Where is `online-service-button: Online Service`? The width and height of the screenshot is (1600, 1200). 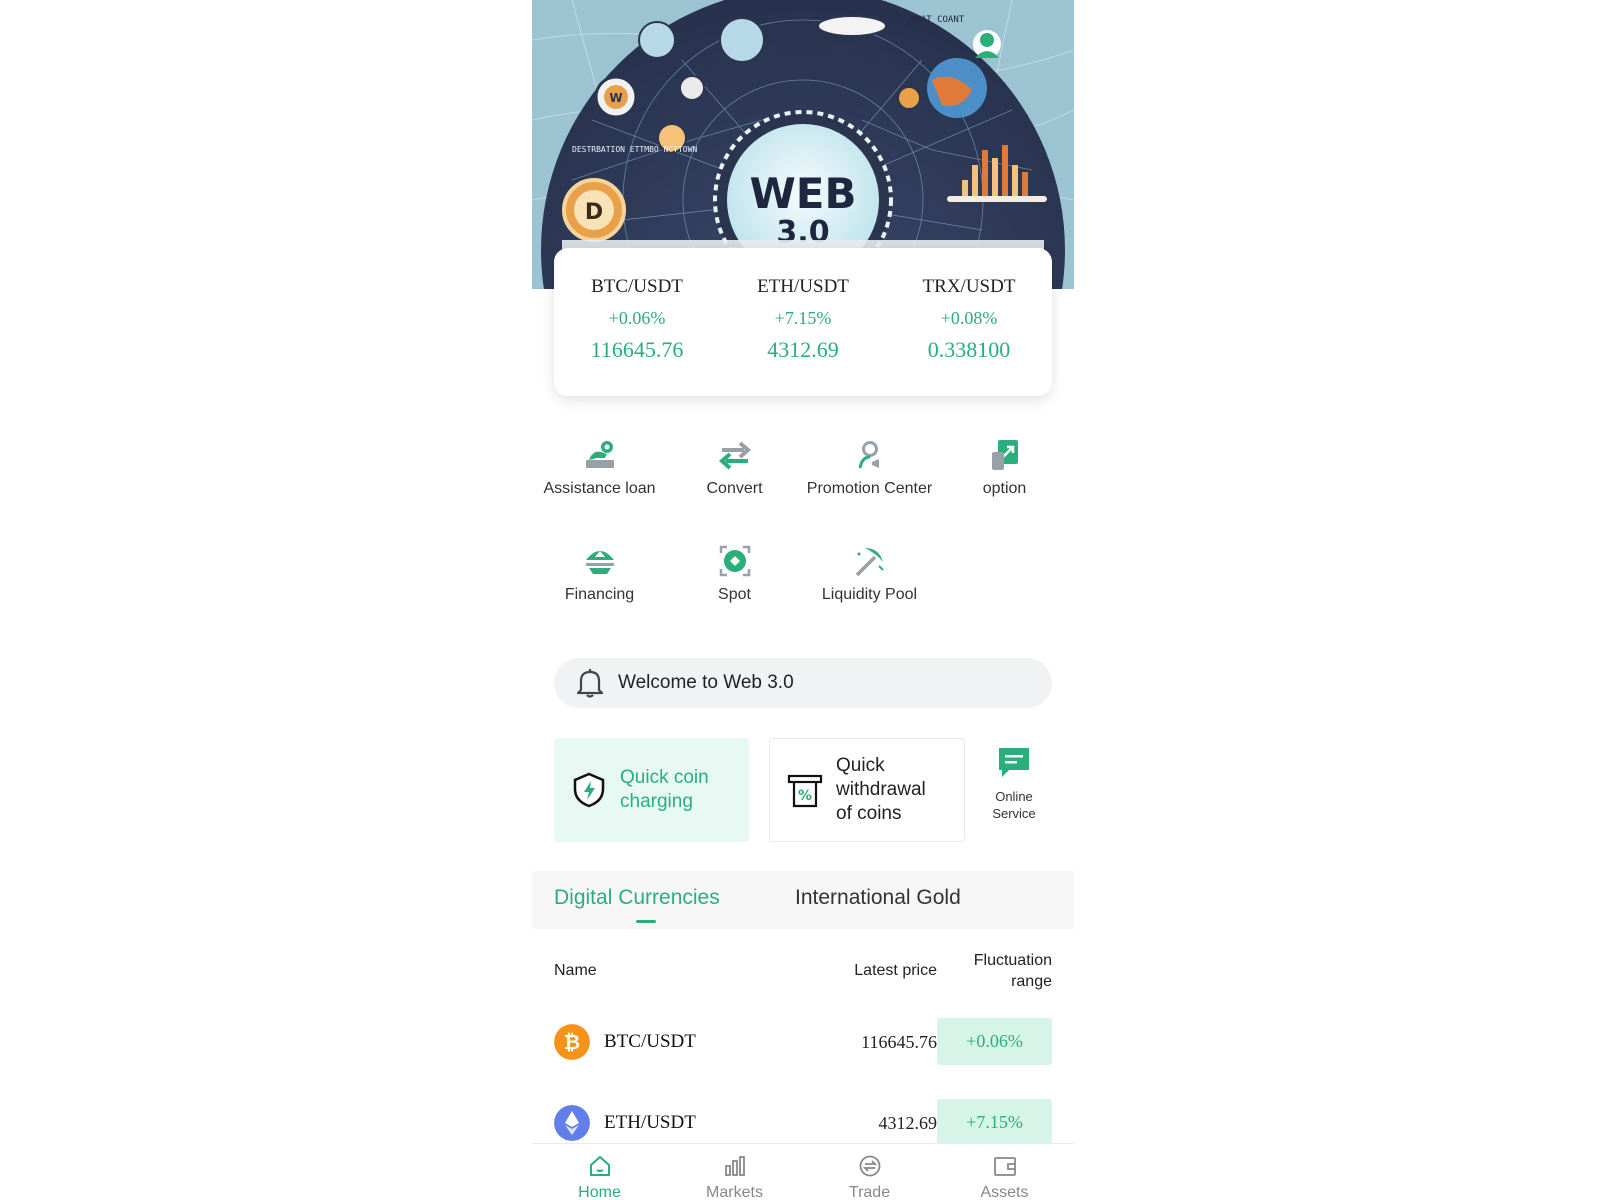 online-service-button: Online Service is located at coordinates (1014, 784).